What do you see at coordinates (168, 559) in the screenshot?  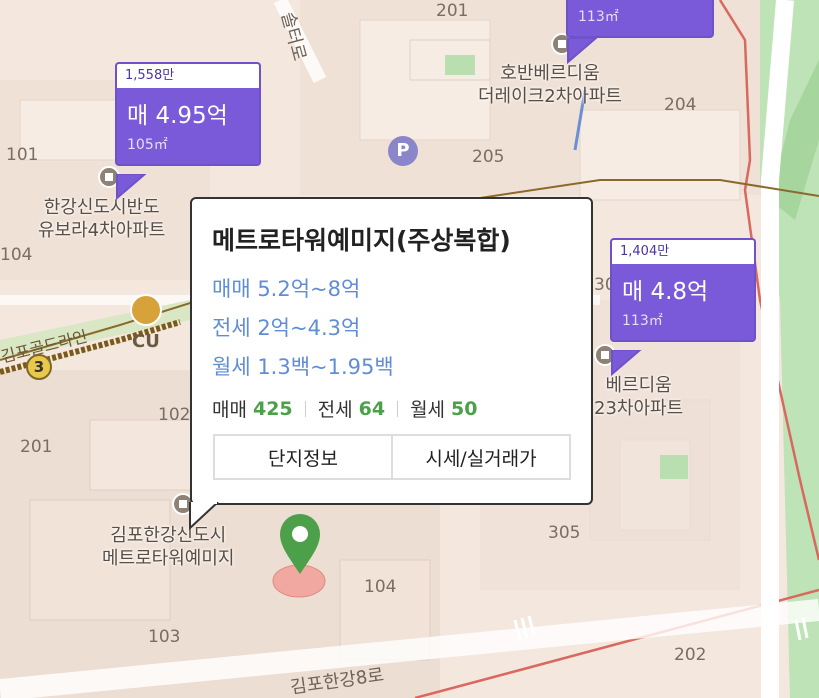 I see `apartment-name-line2: 메트로타워예미지` at bounding box center [168, 559].